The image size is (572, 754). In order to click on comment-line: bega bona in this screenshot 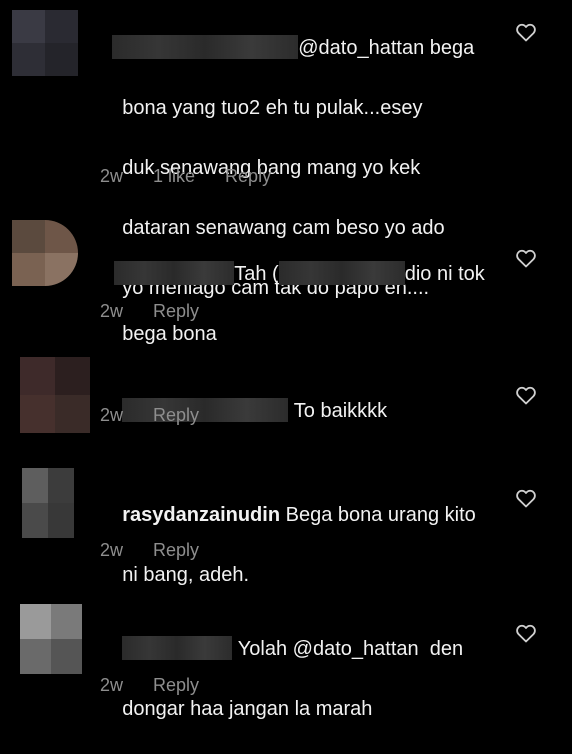, I will do `click(169, 334)`.